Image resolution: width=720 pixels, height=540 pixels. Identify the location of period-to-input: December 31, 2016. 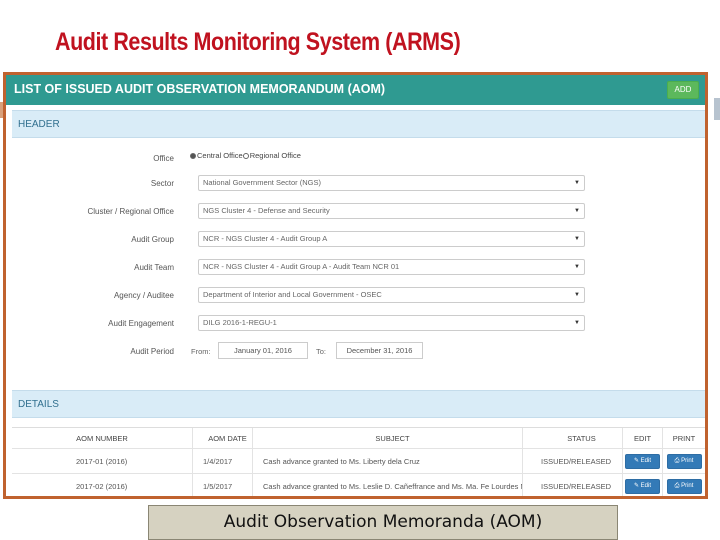
(379, 350).